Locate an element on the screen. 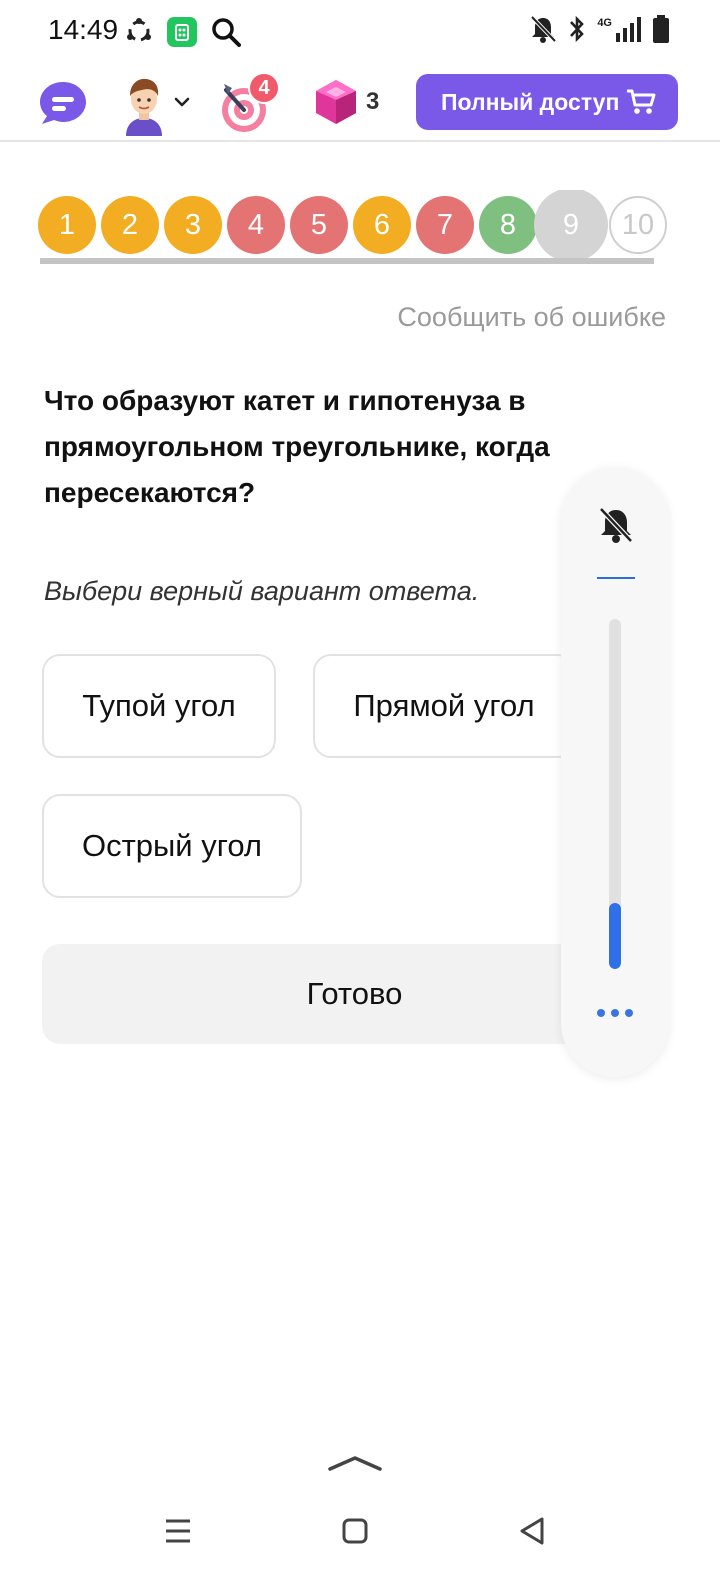 The height and width of the screenshot is (1590, 720). gem-icon is located at coordinates (336, 102).